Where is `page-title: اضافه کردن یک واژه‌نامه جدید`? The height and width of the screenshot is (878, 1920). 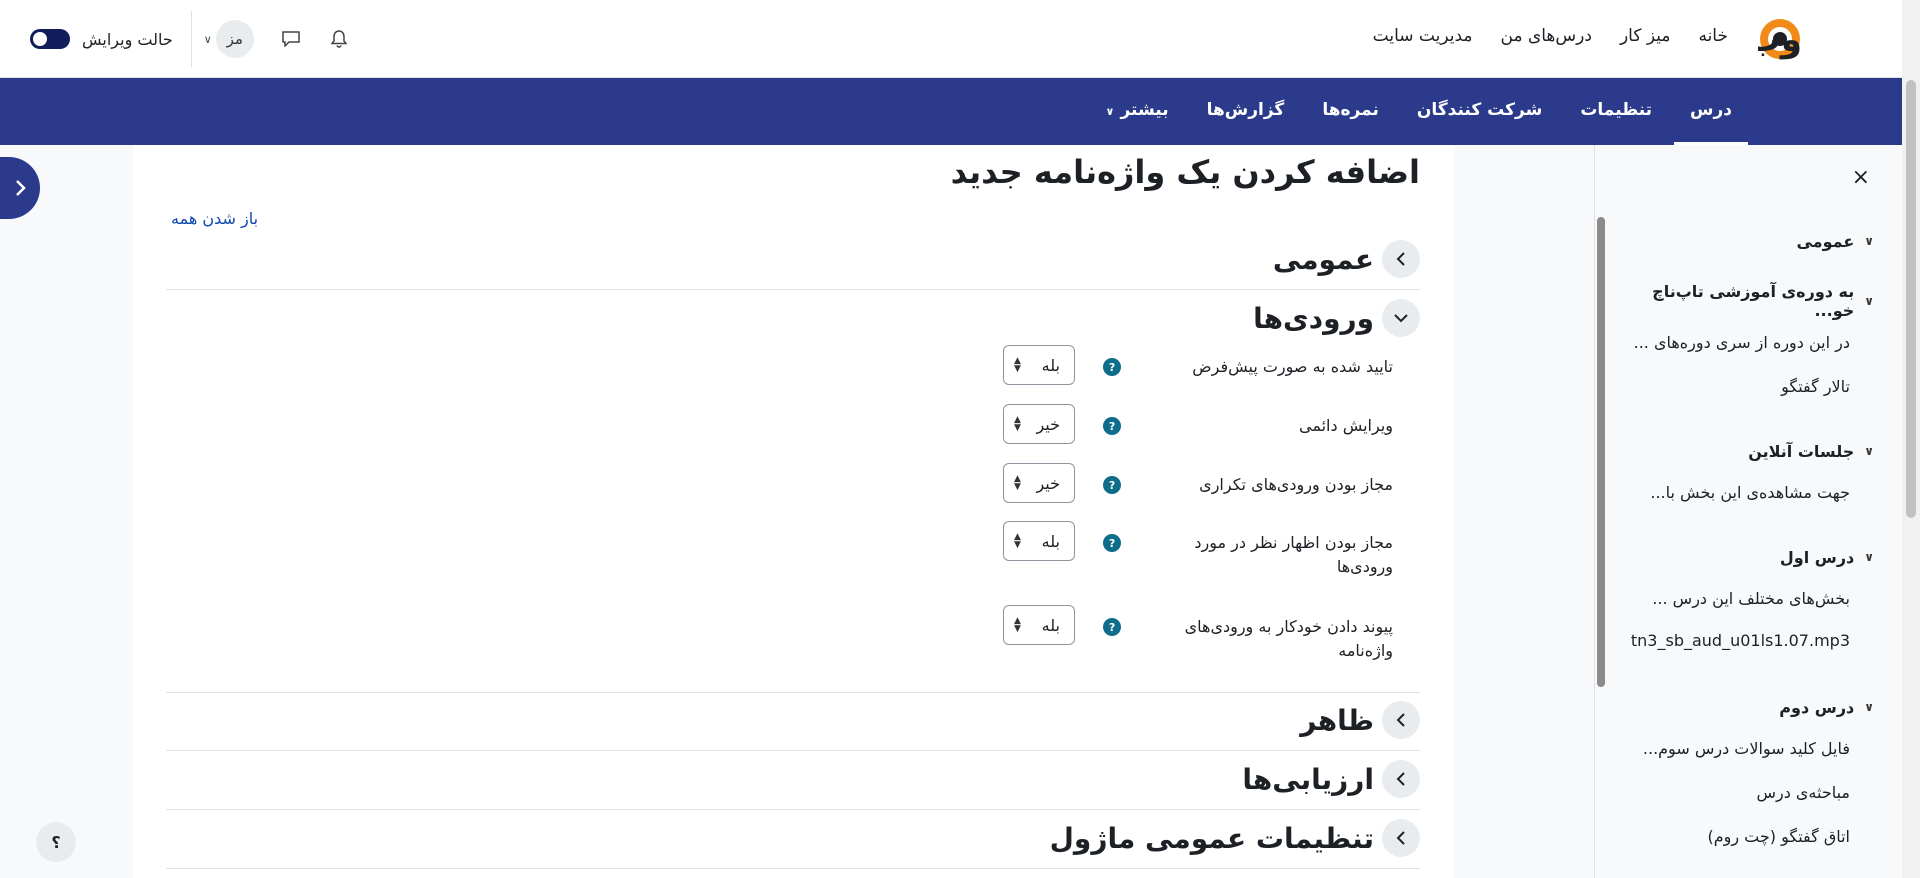
page-title: اضافه کردن یک واژه‌نامه جدید is located at coordinates (1185, 172).